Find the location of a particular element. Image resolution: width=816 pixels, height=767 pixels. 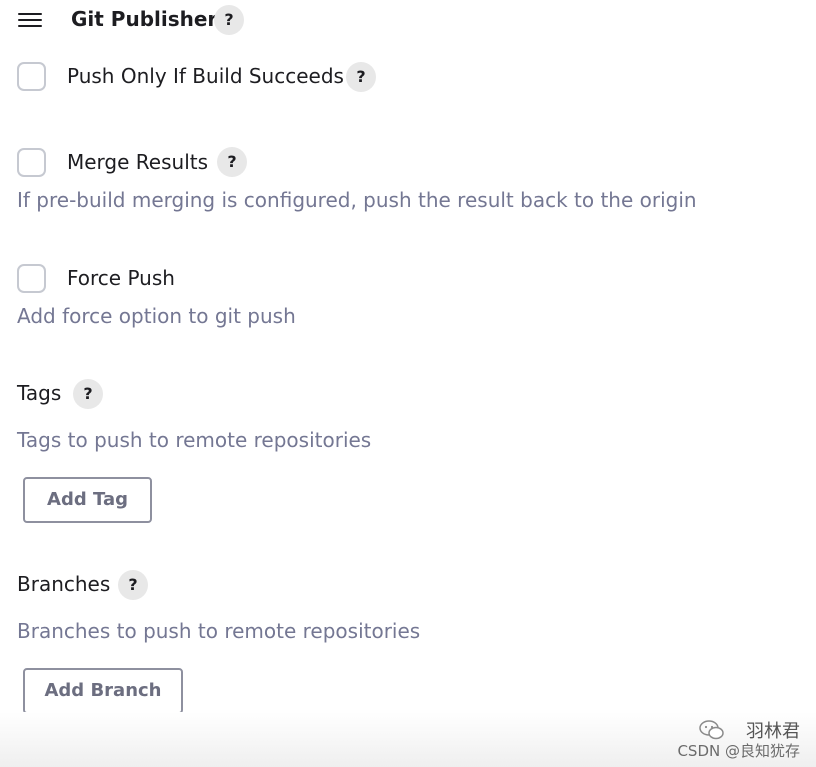

branches-label: Branches is located at coordinates (64, 584).